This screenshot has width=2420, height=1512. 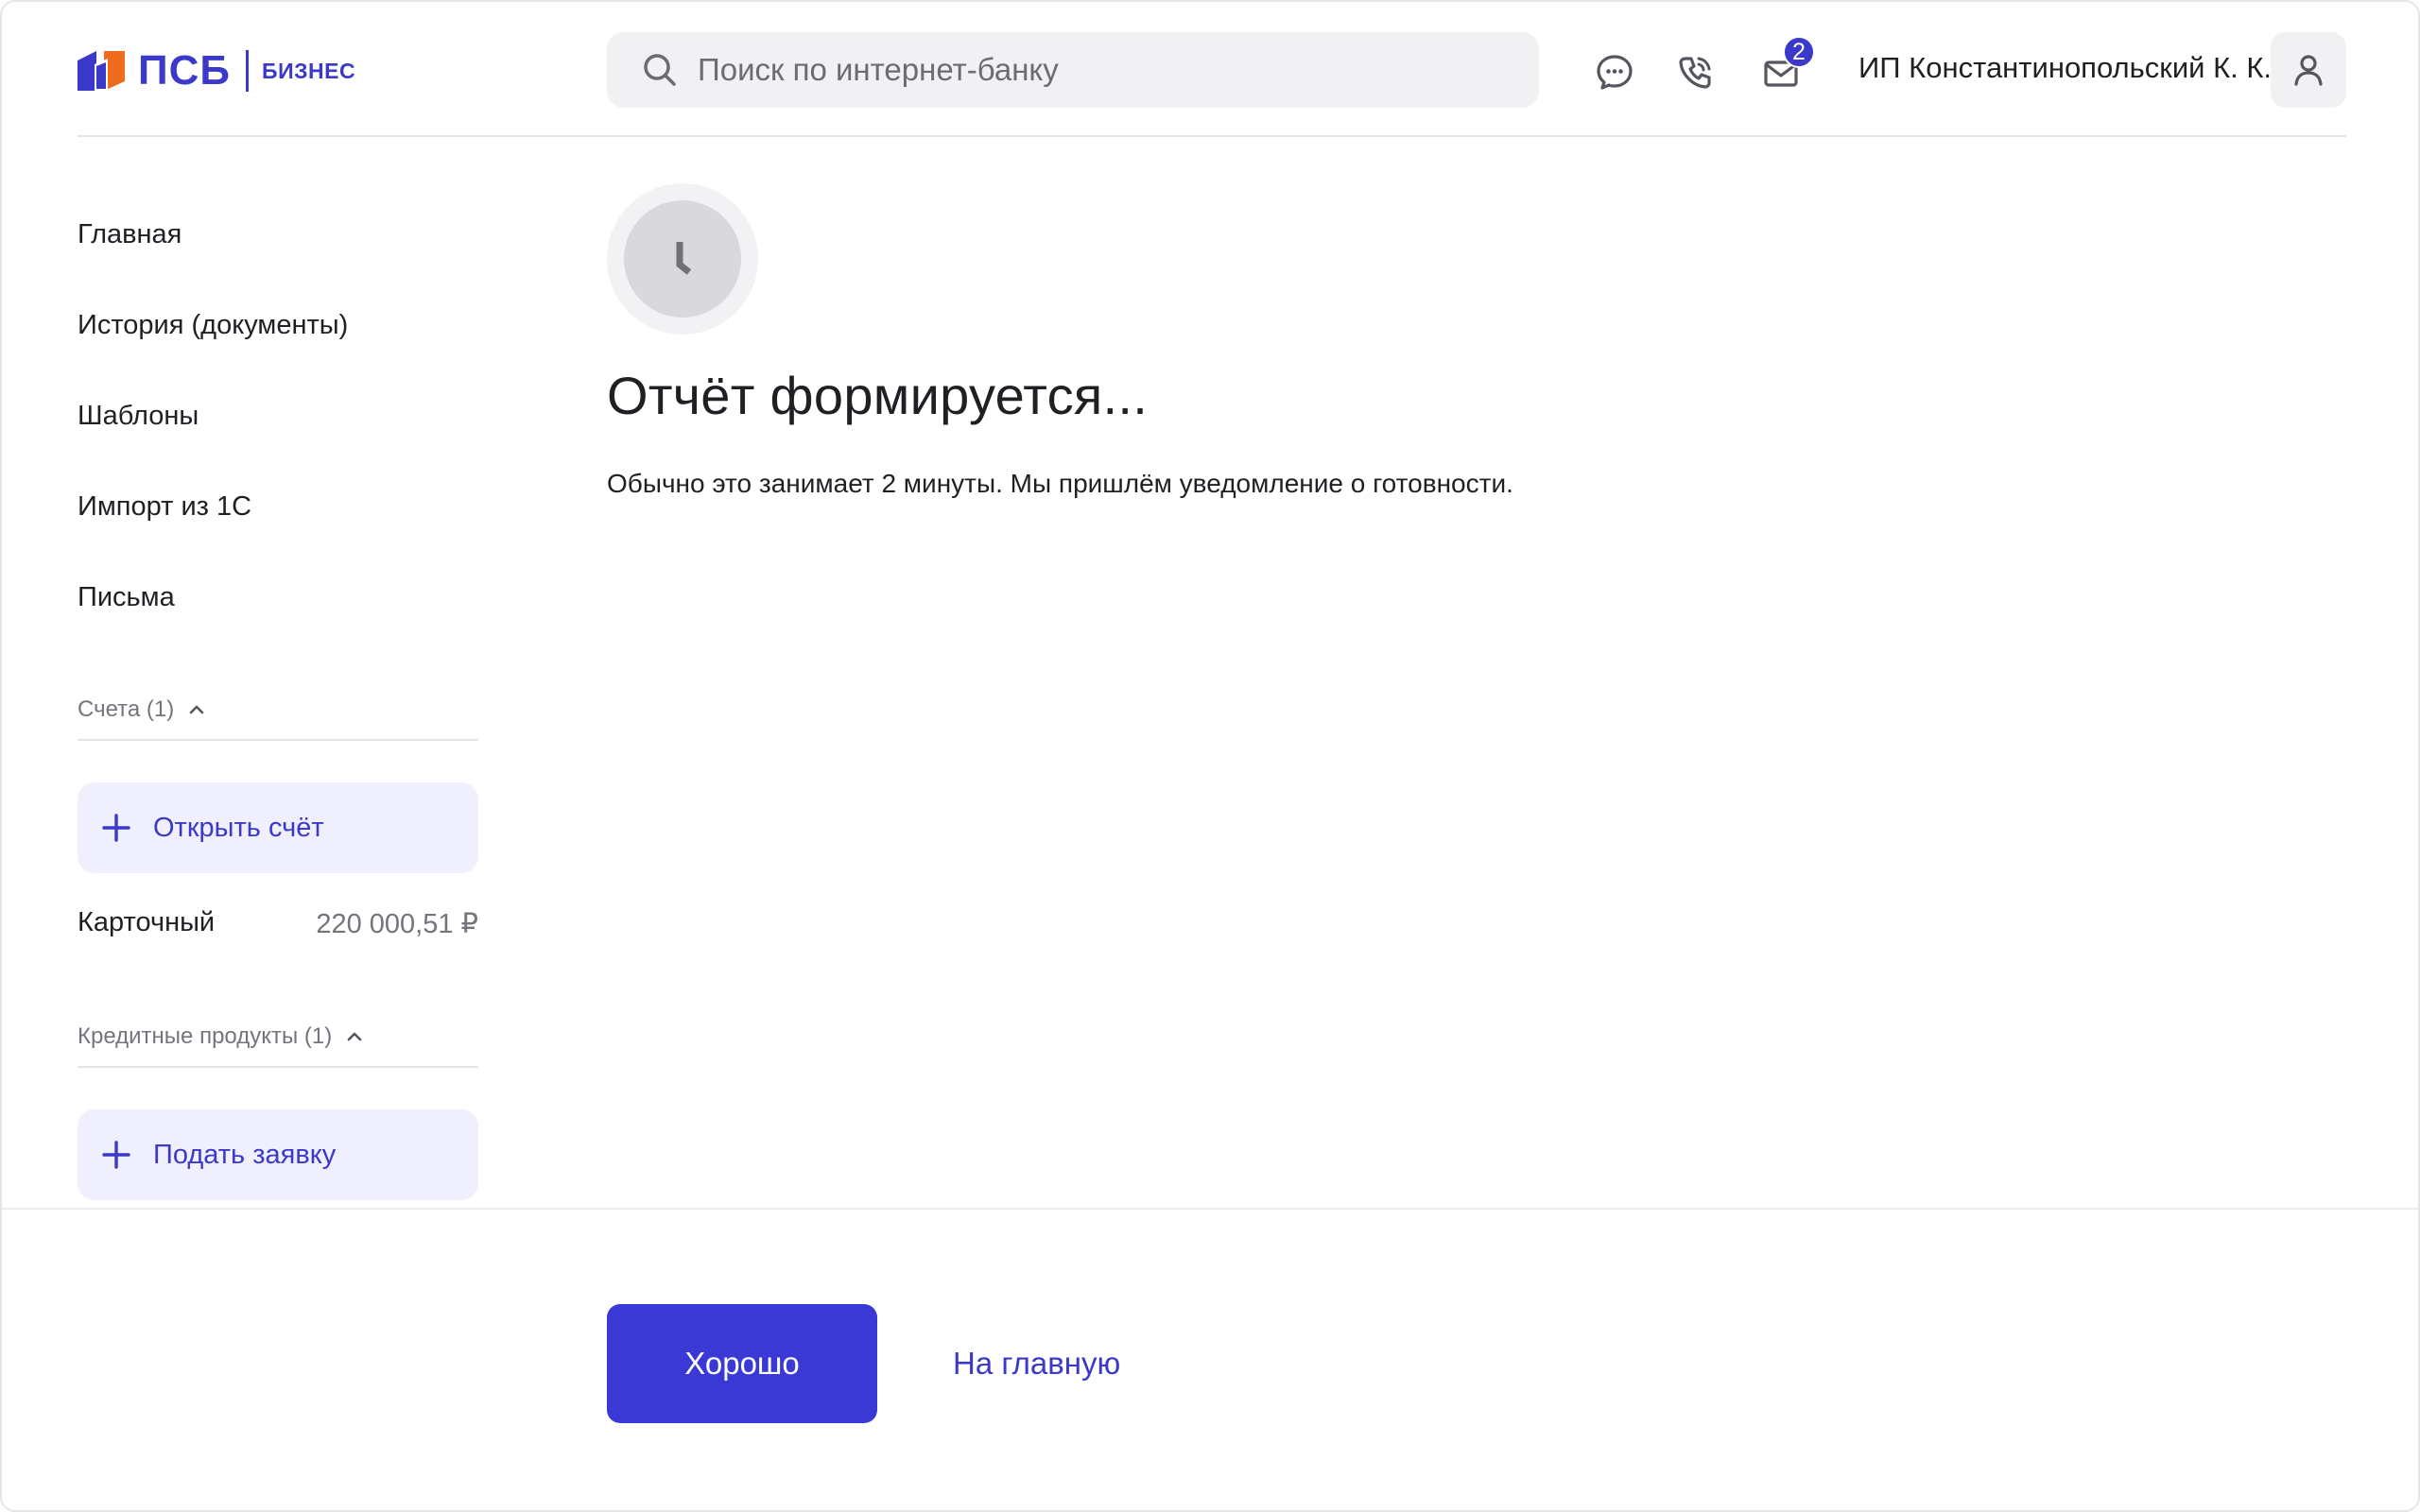 I want to click on credit-section-label: Кредитные продукты (1), so click(x=205, y=1036).